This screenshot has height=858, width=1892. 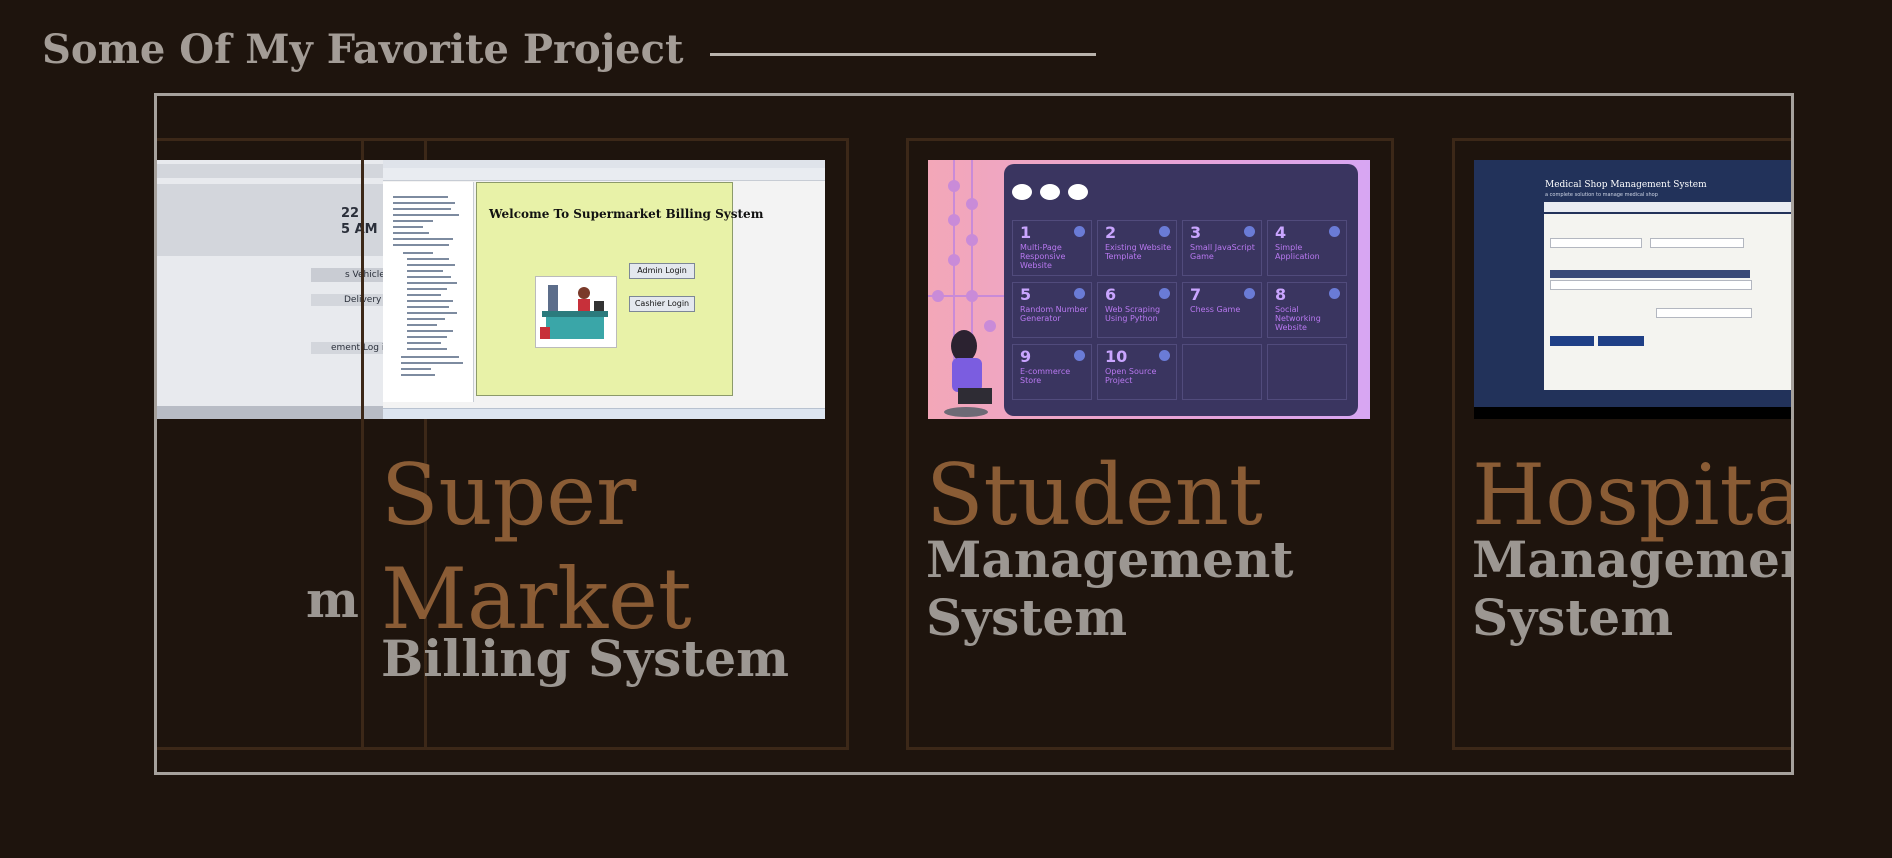 I want to click on project-cell: 3 Small JavaScript Game, so click(x=1222, y=248).